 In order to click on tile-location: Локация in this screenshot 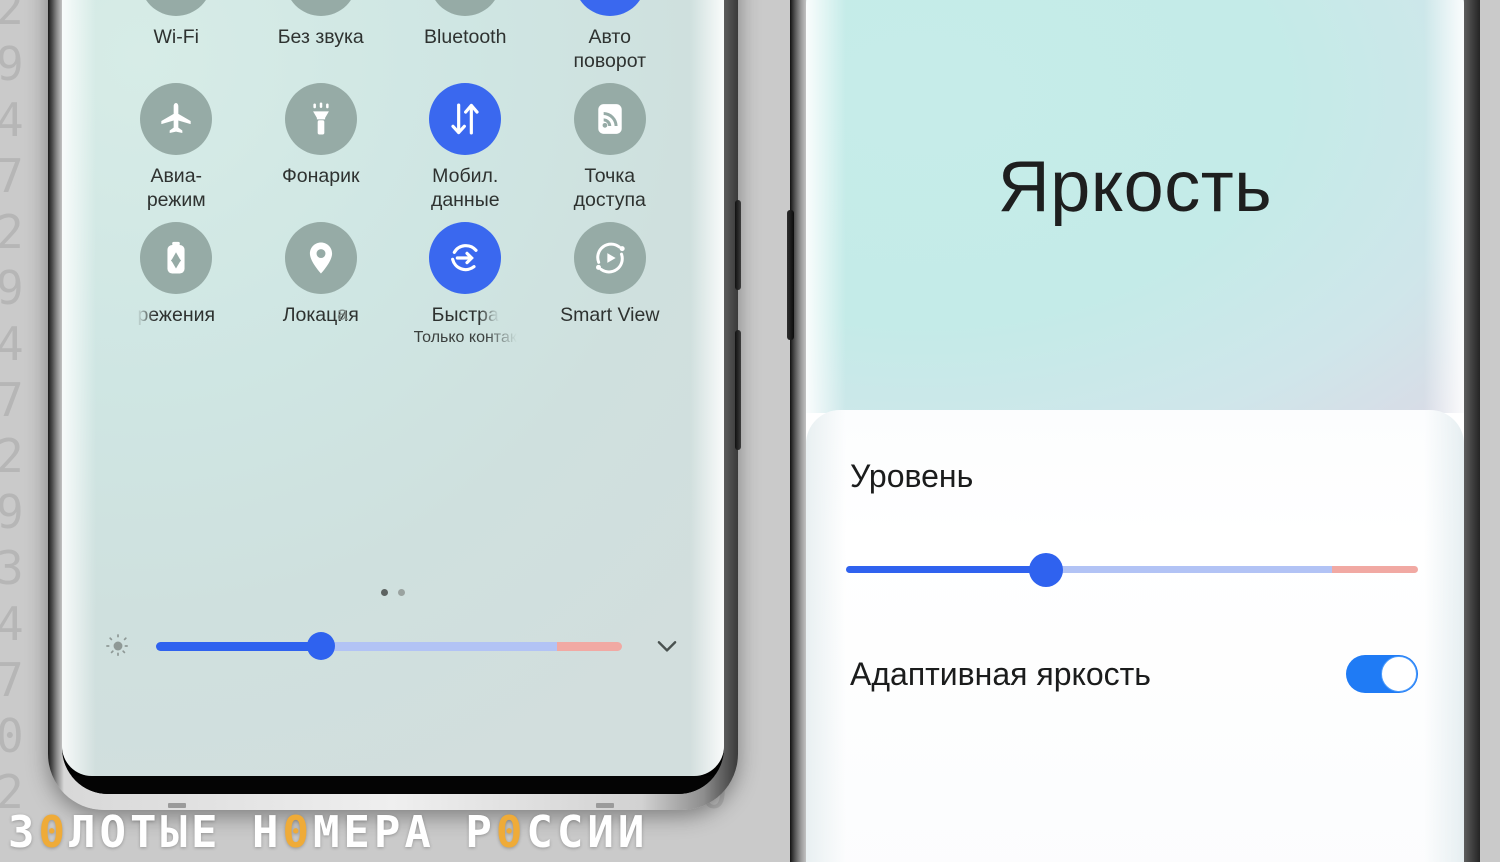, I will do `click(321, 284)`.